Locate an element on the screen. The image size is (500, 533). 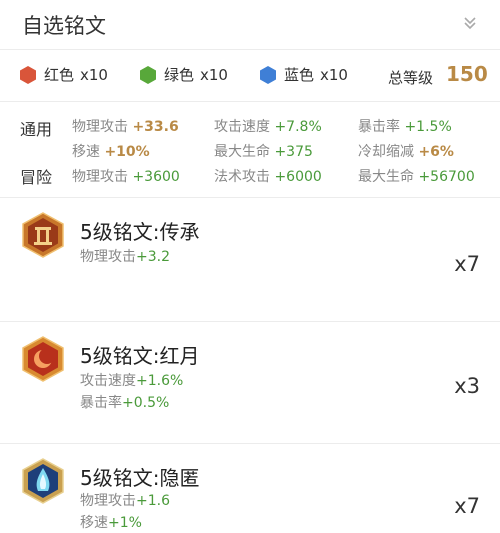
total-level-value: 150 is located at coordinates (467, 74).